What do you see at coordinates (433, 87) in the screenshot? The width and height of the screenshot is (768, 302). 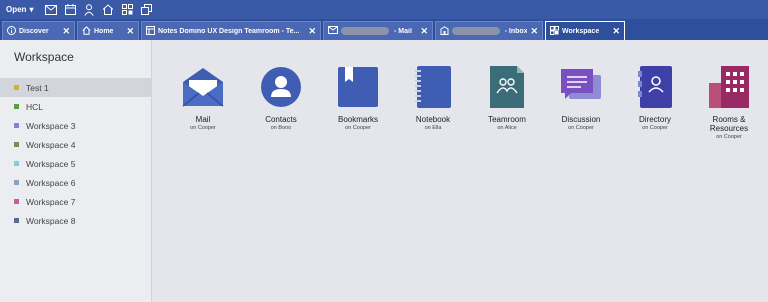 I see `notebook-icon` at bounding box center [433, 87].